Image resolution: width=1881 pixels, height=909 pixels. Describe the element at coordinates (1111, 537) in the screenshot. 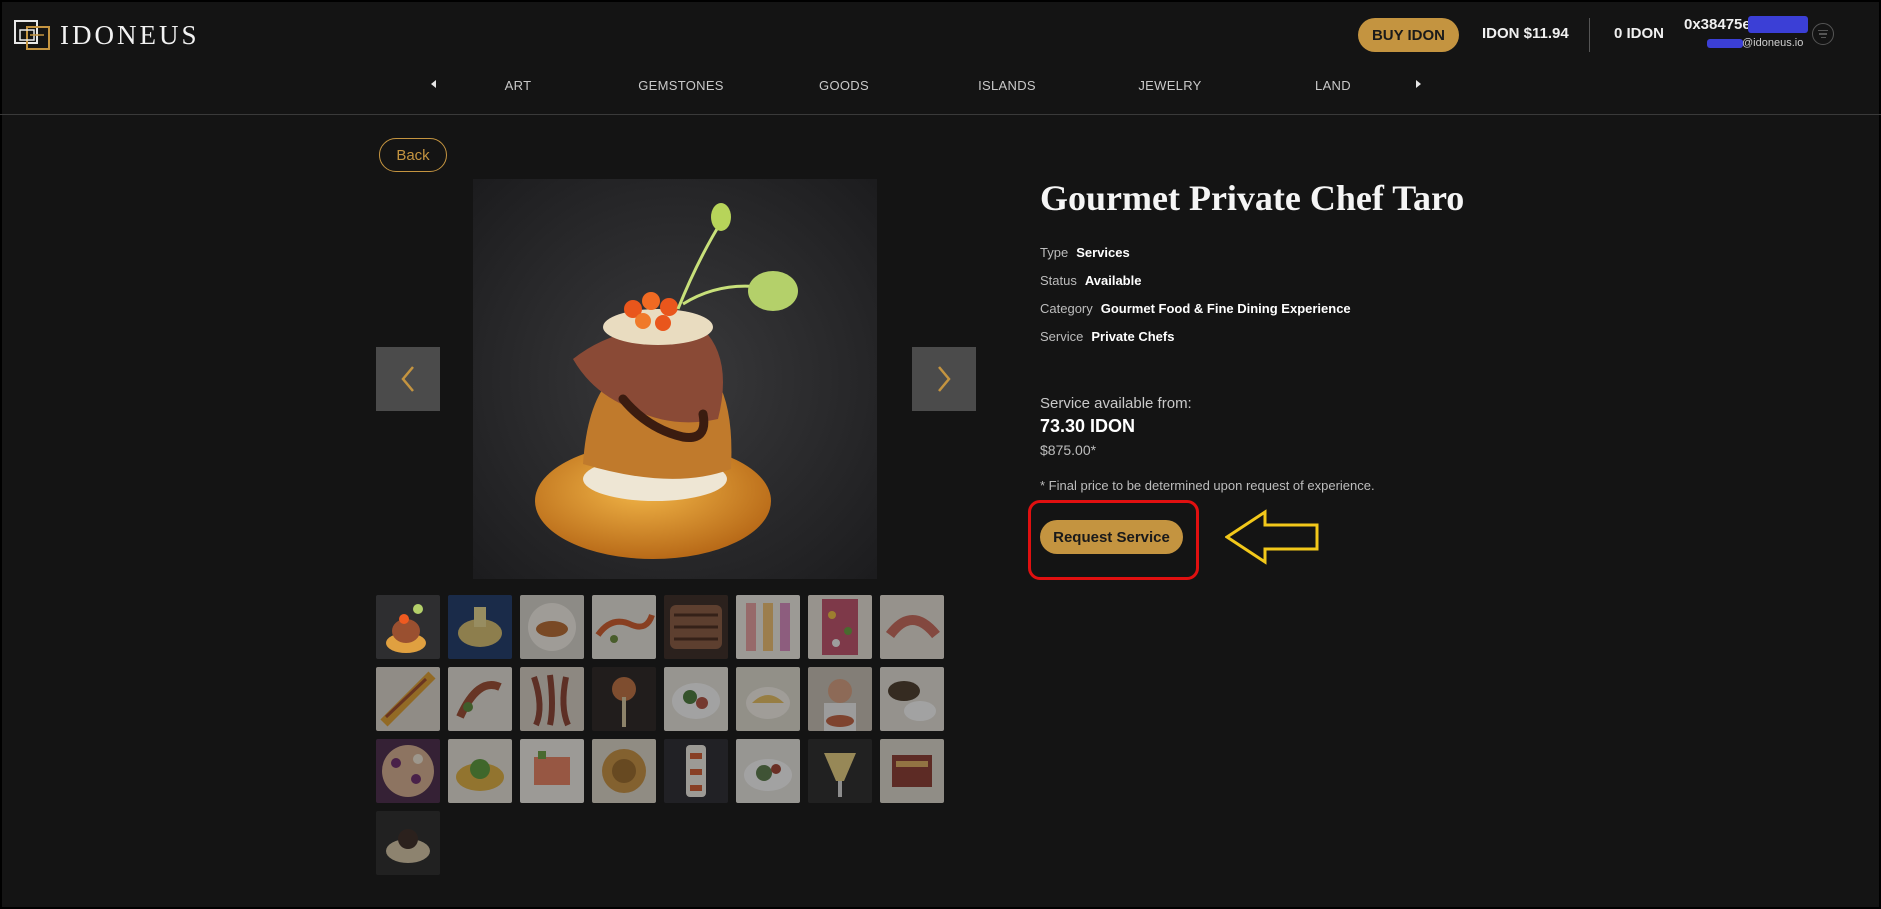

I see `request-service-button: Request Service` at that location.